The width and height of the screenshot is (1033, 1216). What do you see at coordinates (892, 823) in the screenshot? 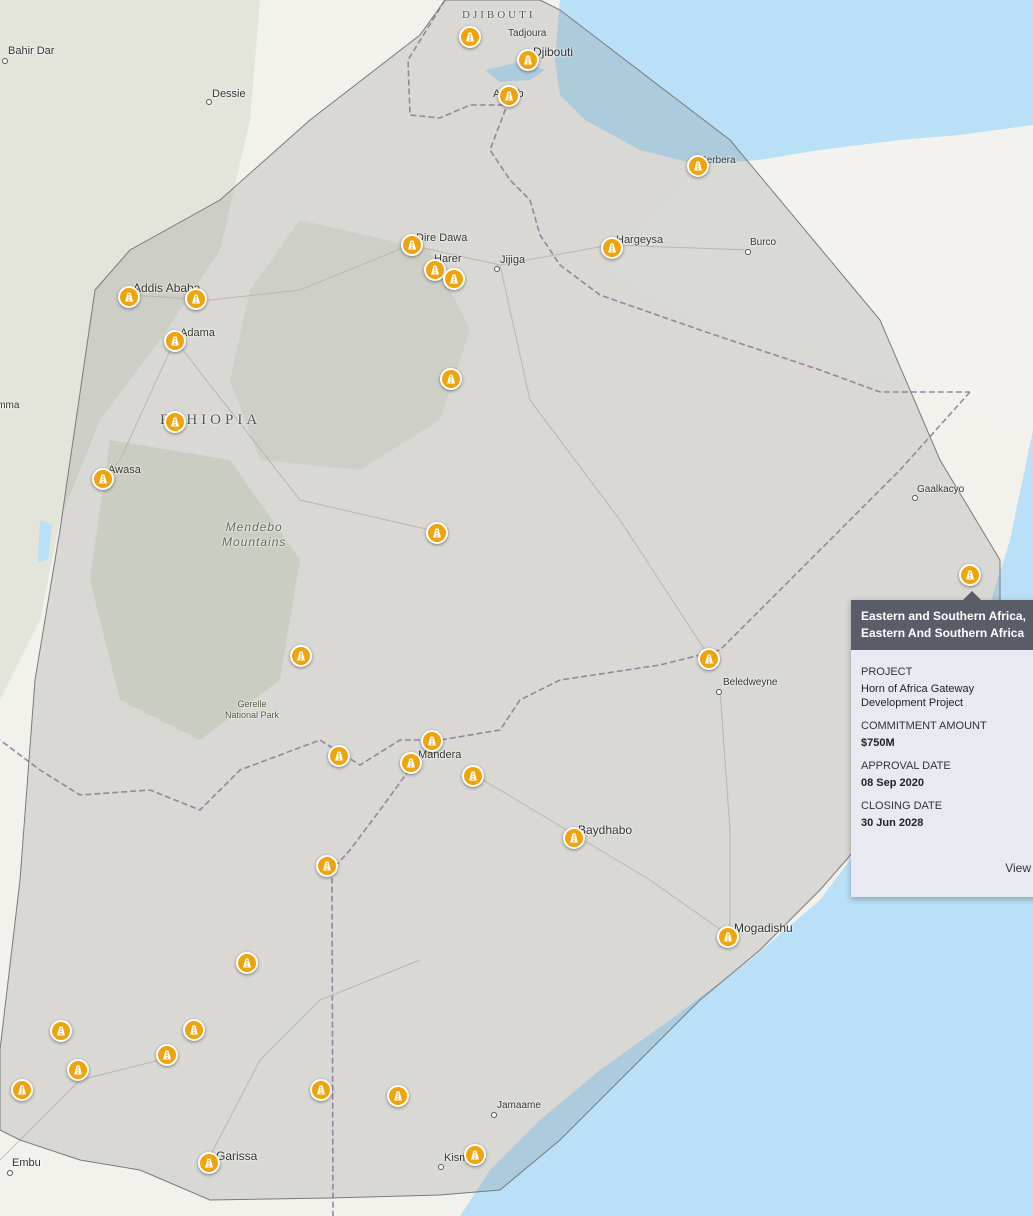
I see `closing-value: 30 Jun 2028` at bounding box center [892, 823].